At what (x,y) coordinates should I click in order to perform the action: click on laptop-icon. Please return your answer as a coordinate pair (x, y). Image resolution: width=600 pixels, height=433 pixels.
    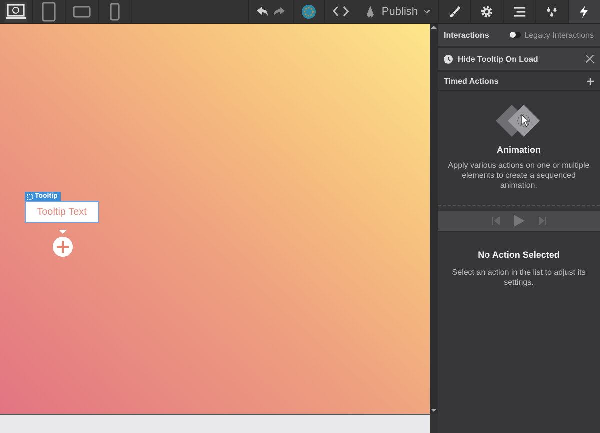
    Looking at the image, I should click on (16, 12).